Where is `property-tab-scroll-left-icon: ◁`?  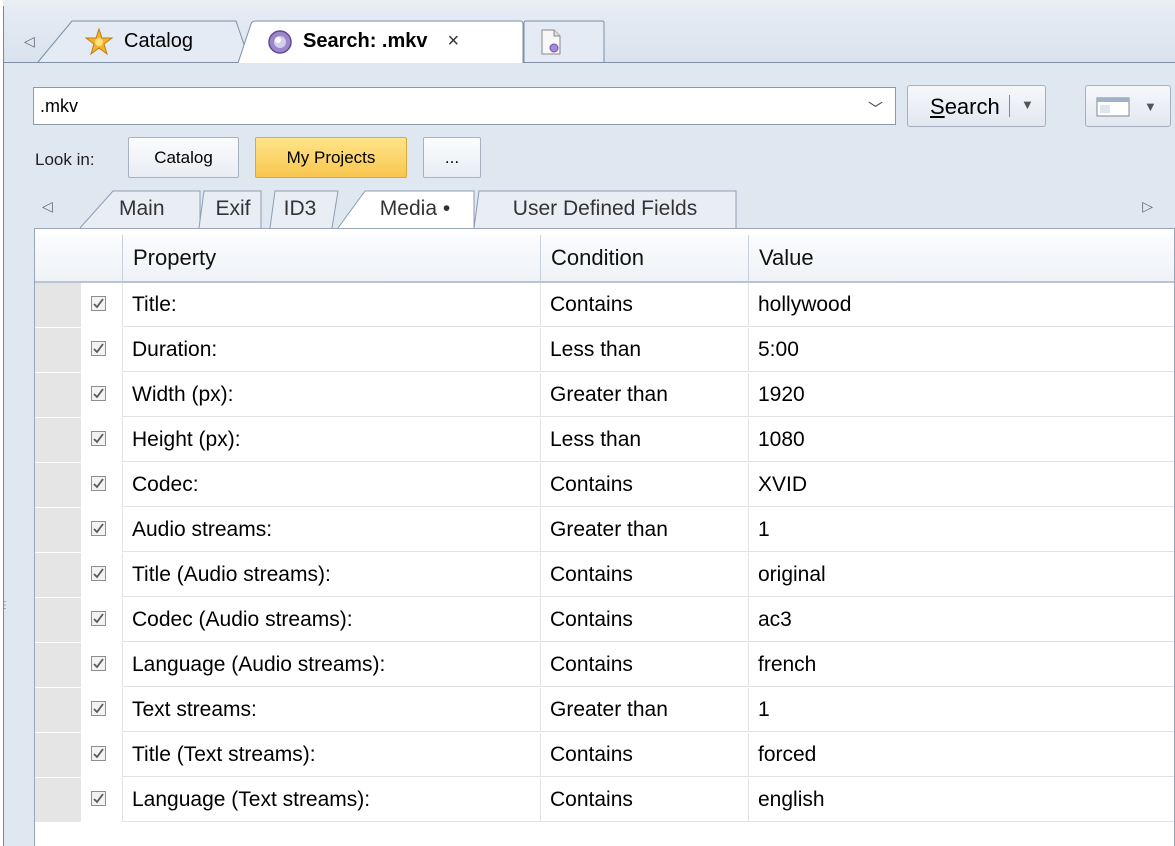
property-tab-scroll-left-icon: ◁ is located at coordinates (47, 206).